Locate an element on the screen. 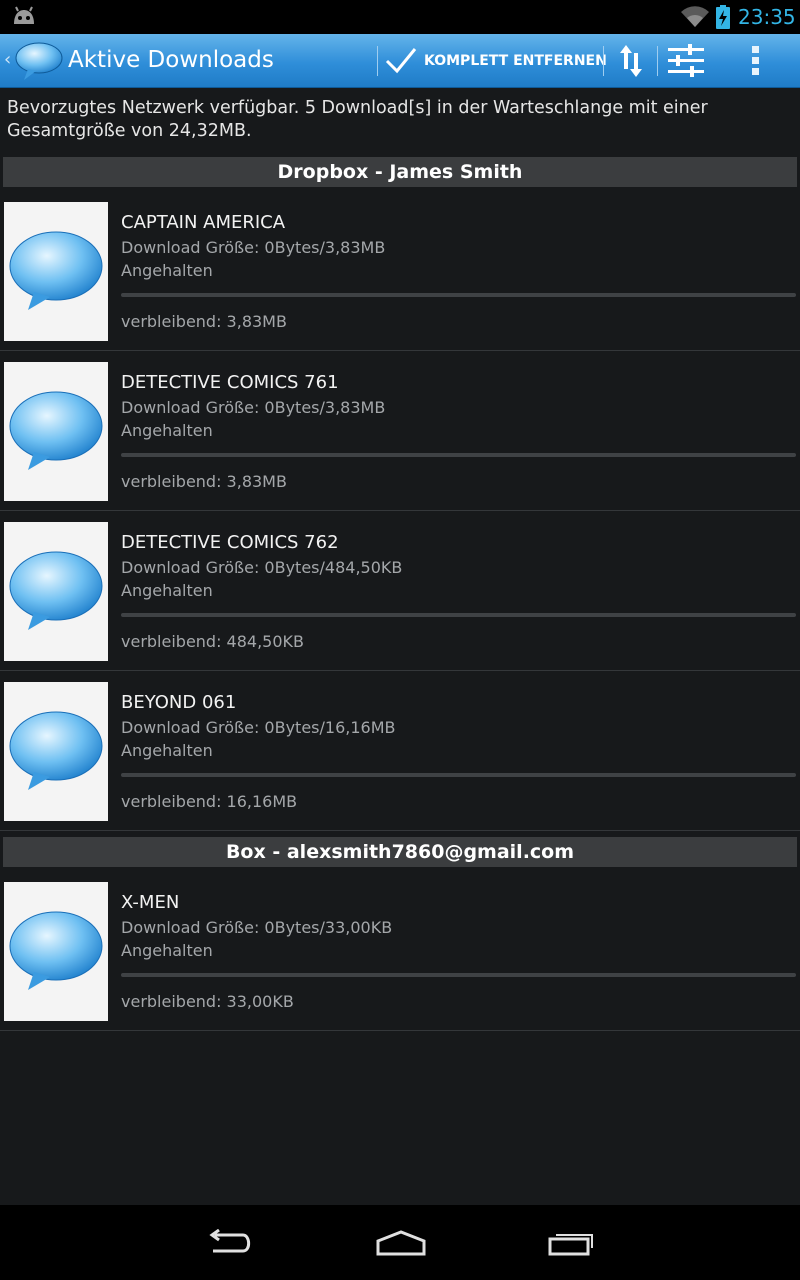  comic-title: CAPTAIN AMERICA is located at coordinates (203, 222).